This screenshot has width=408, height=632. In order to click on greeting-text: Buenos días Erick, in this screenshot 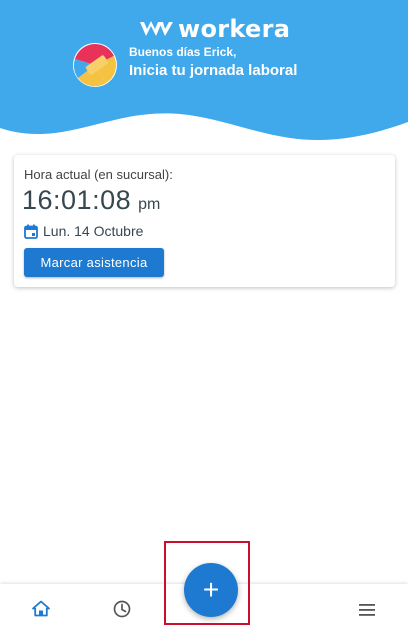, I will do `click(183, 52)`.